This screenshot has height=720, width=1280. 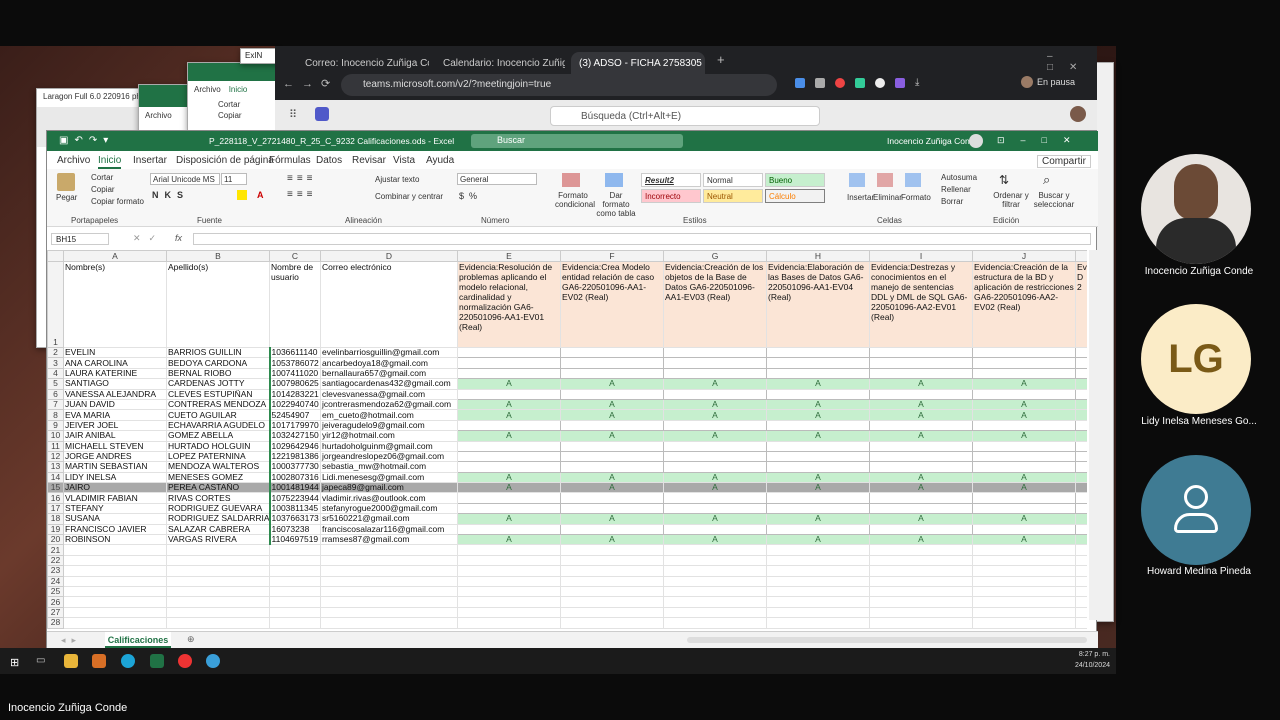 I want to click on tab-insertar: Insertar, so click(x=150, y=160).